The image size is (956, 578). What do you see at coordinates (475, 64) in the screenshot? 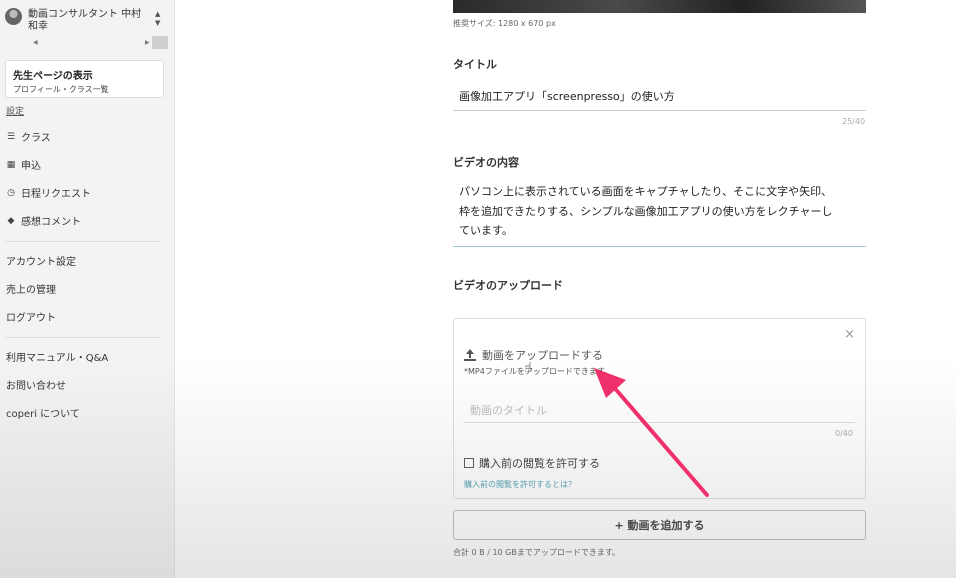
I see `title-label: タイトル` at bounding box center [475, 64].